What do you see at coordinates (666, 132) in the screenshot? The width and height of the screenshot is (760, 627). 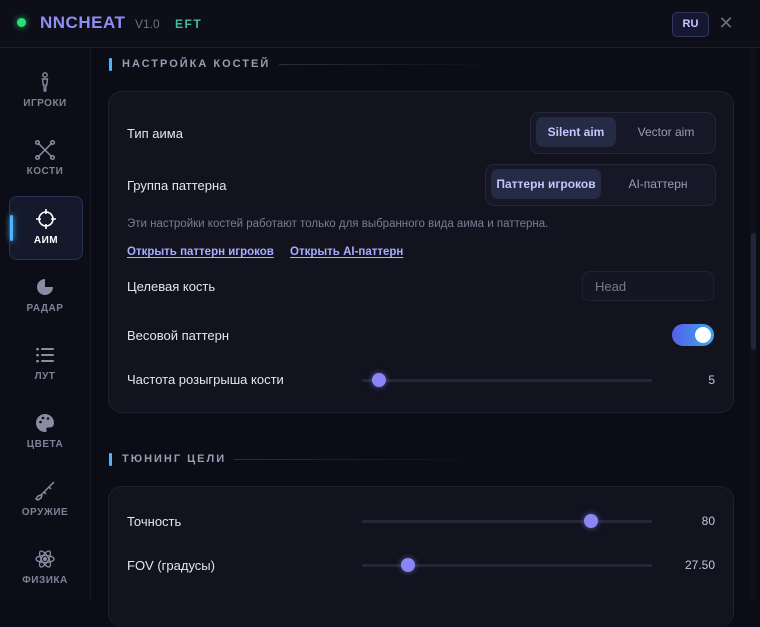 I see `aim-type-option-vector: Vector aim` at bounding box center [666, 132].